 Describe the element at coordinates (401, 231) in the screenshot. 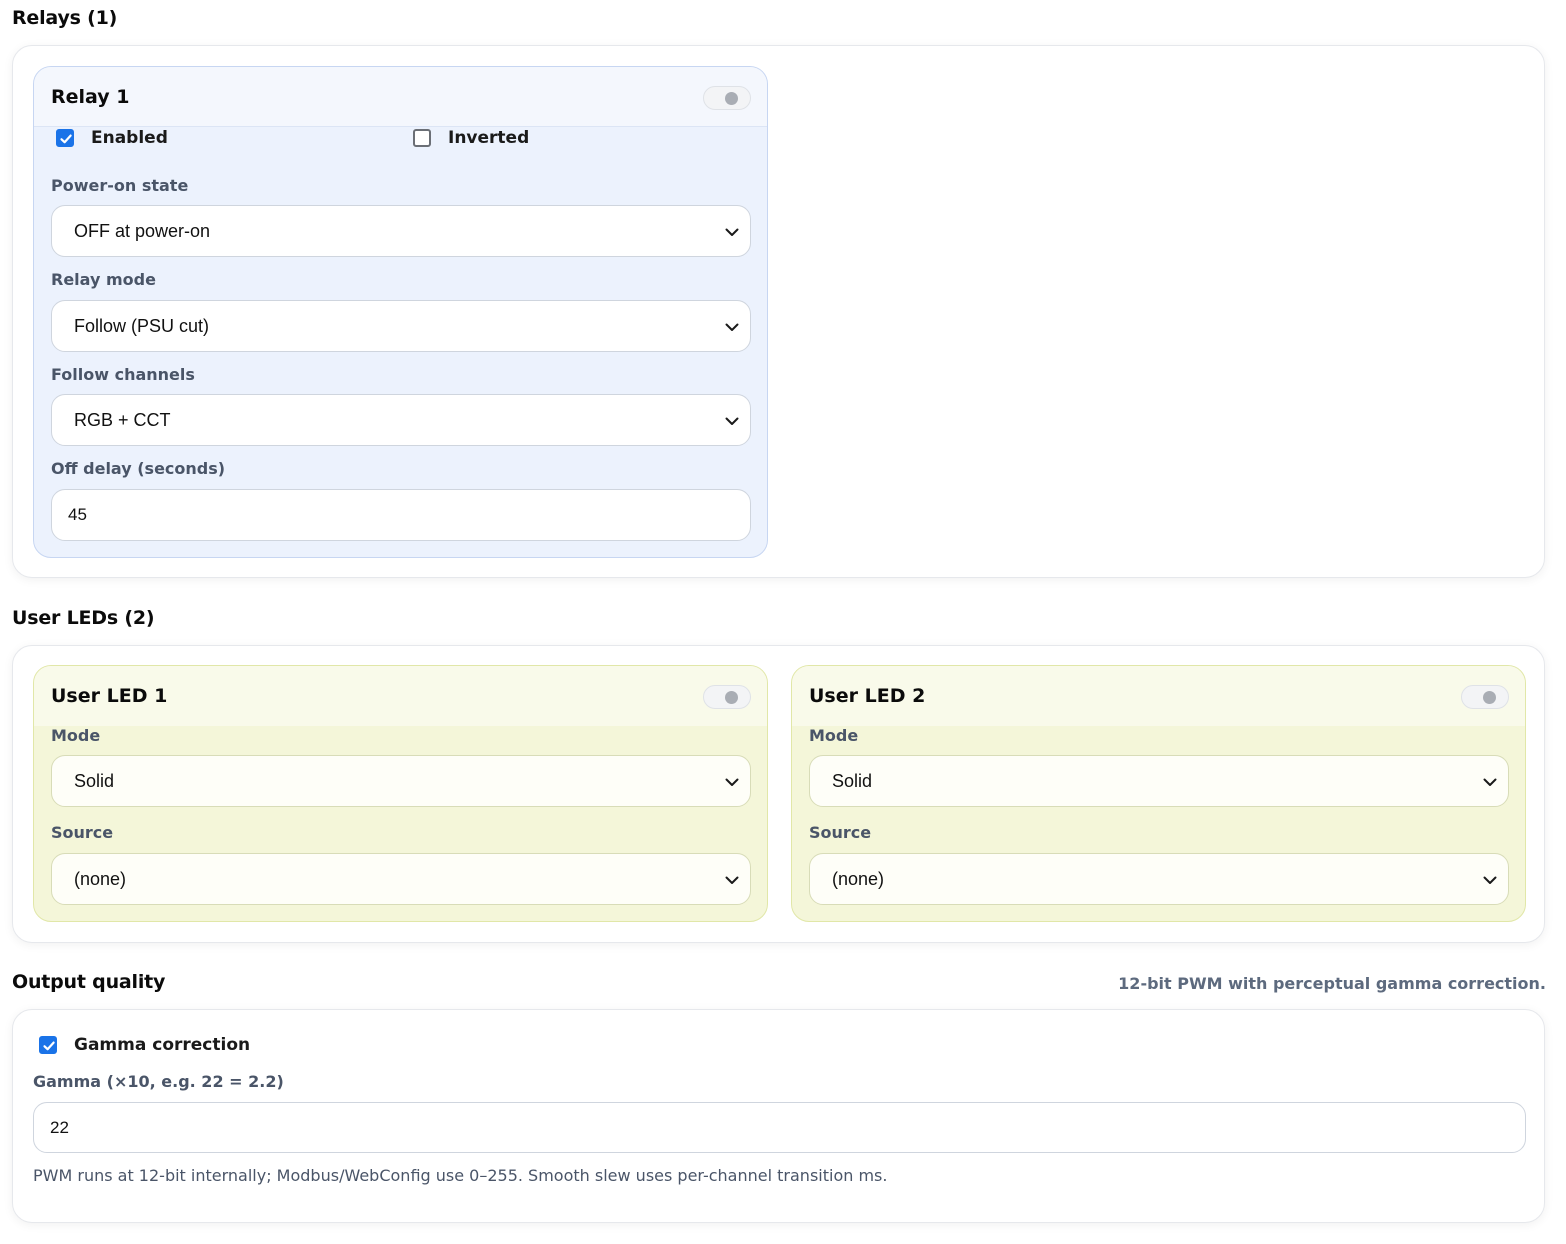

I see `power-on-state-select: OFF at power-on` at that location.